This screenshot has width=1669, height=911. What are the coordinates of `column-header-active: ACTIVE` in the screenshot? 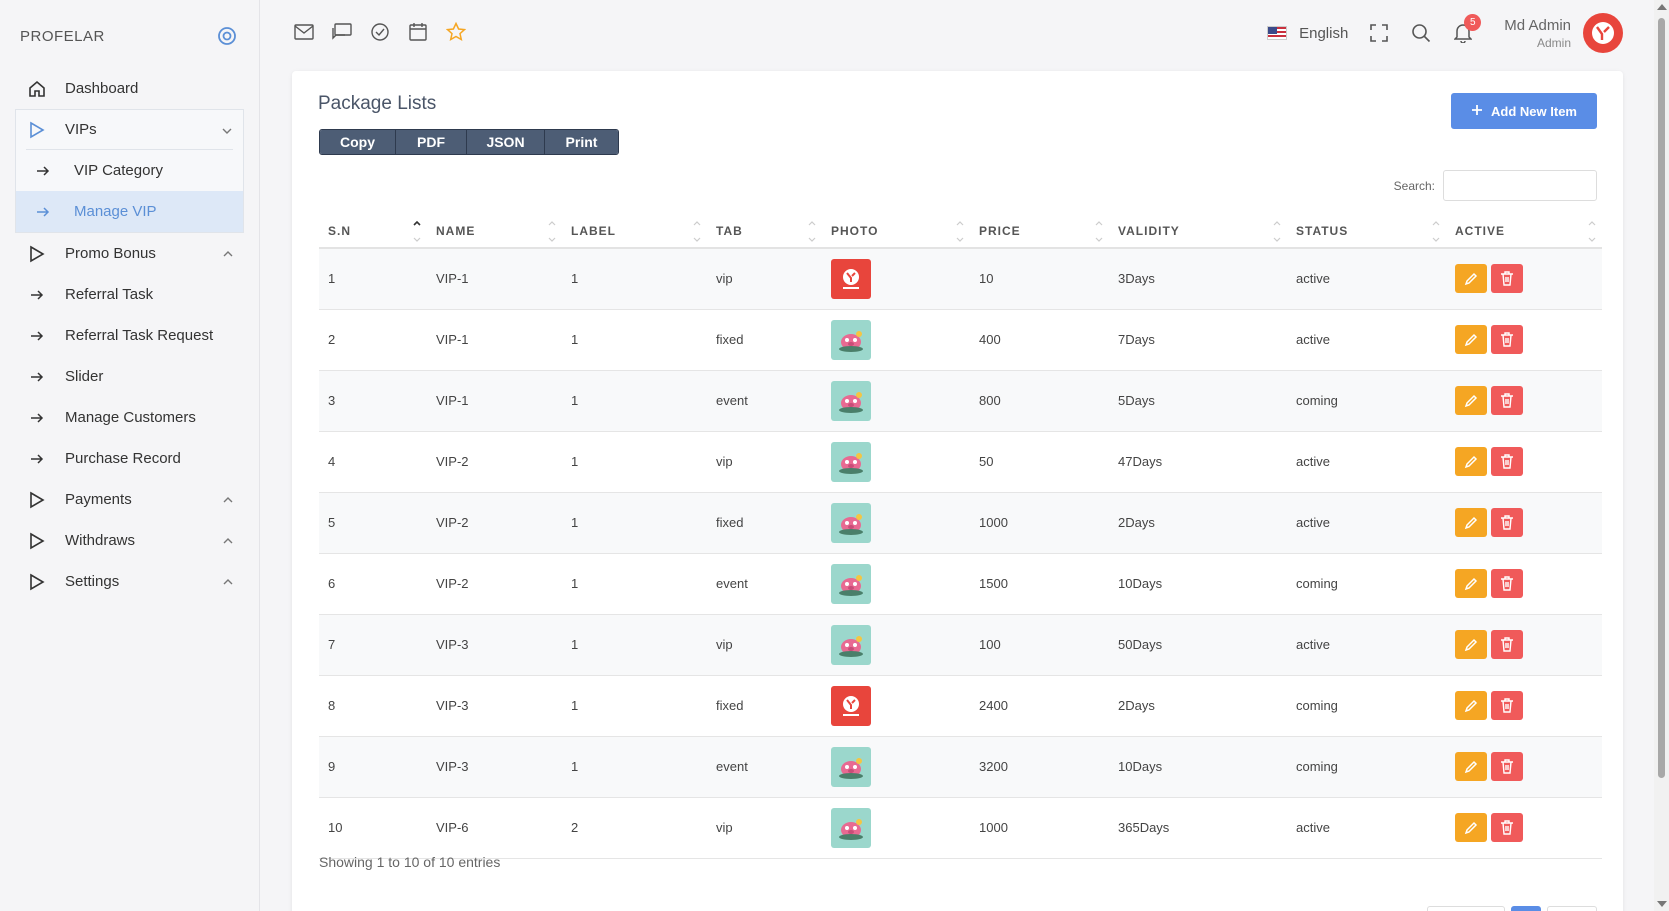 It's located at (1524, 231).